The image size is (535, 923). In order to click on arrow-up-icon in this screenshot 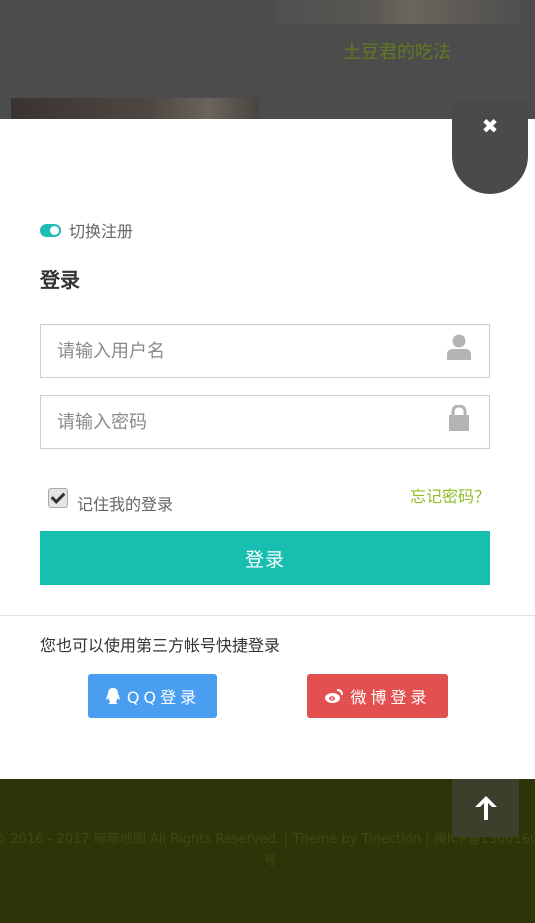, I will do `click(485, 808)`.